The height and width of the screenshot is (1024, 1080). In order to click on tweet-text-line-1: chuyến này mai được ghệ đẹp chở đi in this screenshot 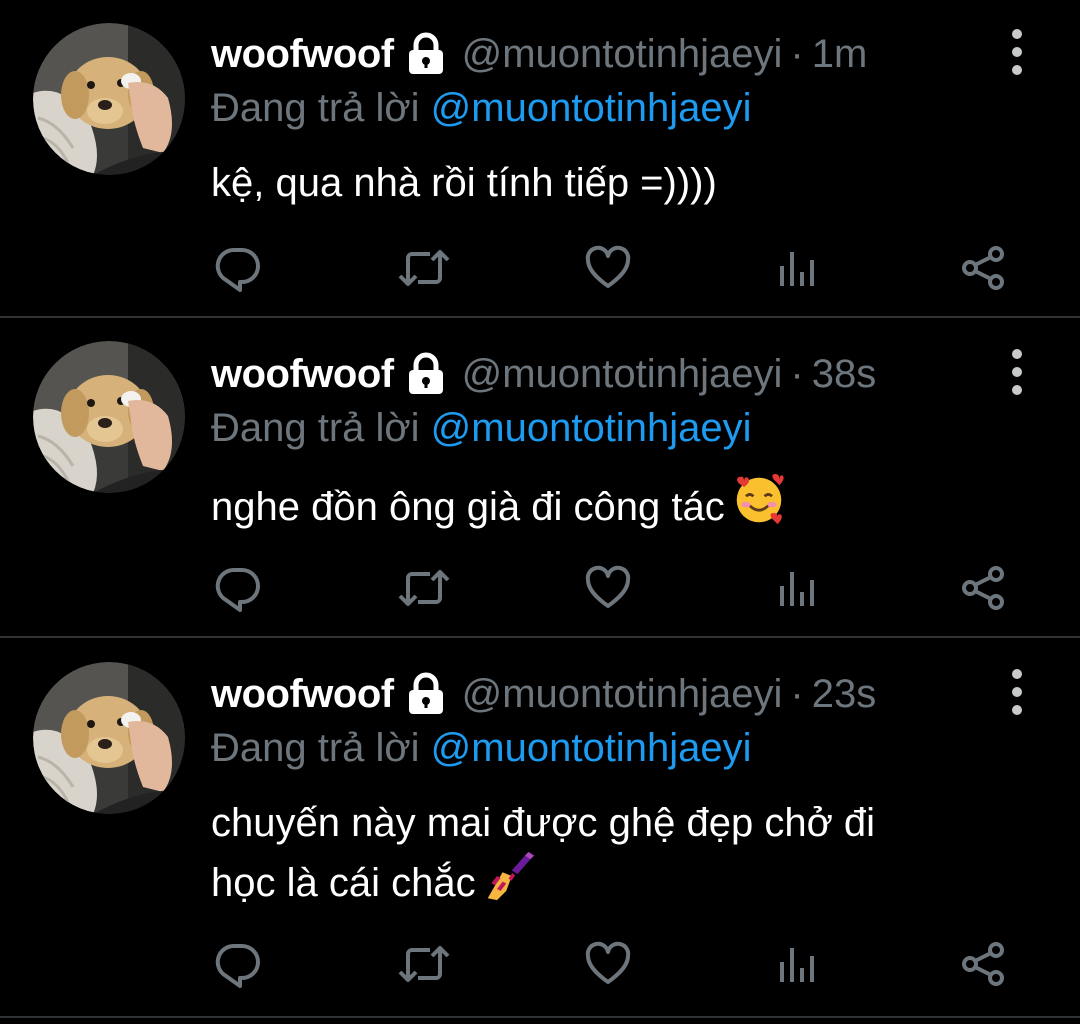, I will do `click(543, 823)`.